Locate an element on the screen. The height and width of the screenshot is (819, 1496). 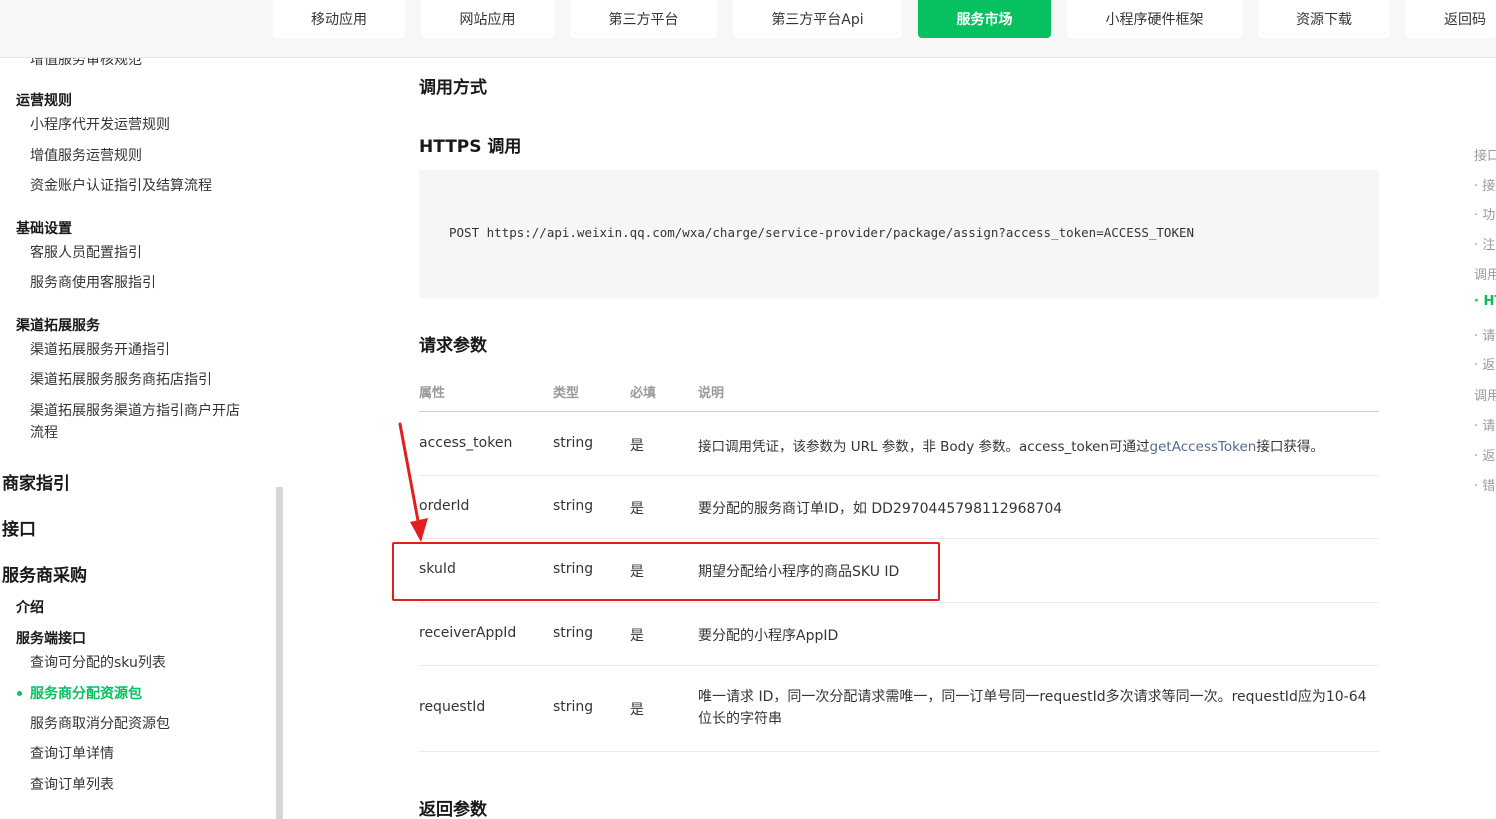
table-header-divider is located at coordinates (899, 411).